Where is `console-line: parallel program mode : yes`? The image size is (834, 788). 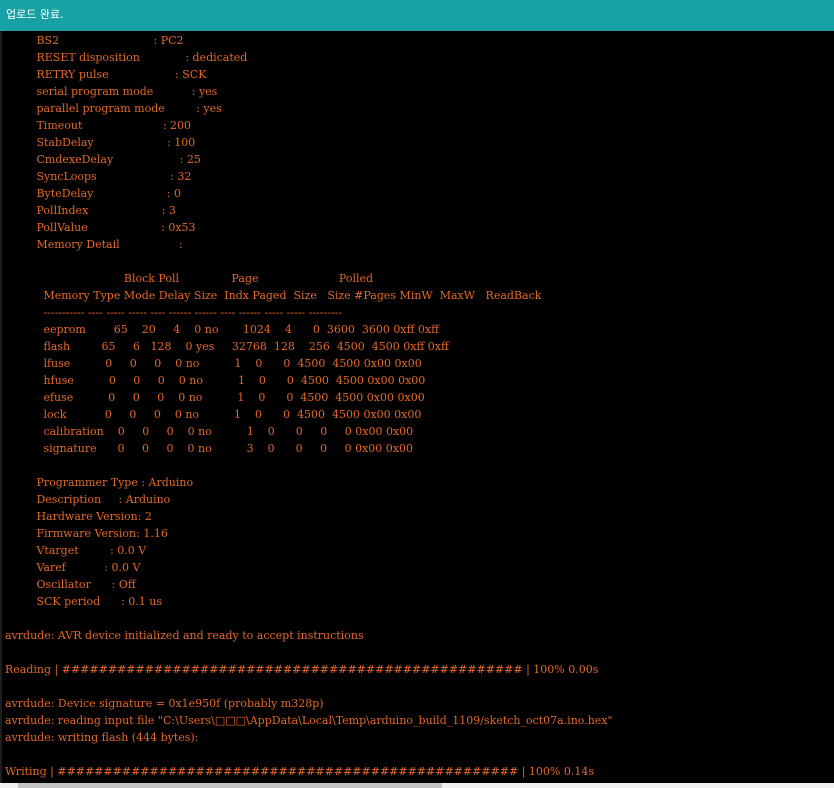 console-line: parallel program mode : yes is located at coordinates (113, 108).